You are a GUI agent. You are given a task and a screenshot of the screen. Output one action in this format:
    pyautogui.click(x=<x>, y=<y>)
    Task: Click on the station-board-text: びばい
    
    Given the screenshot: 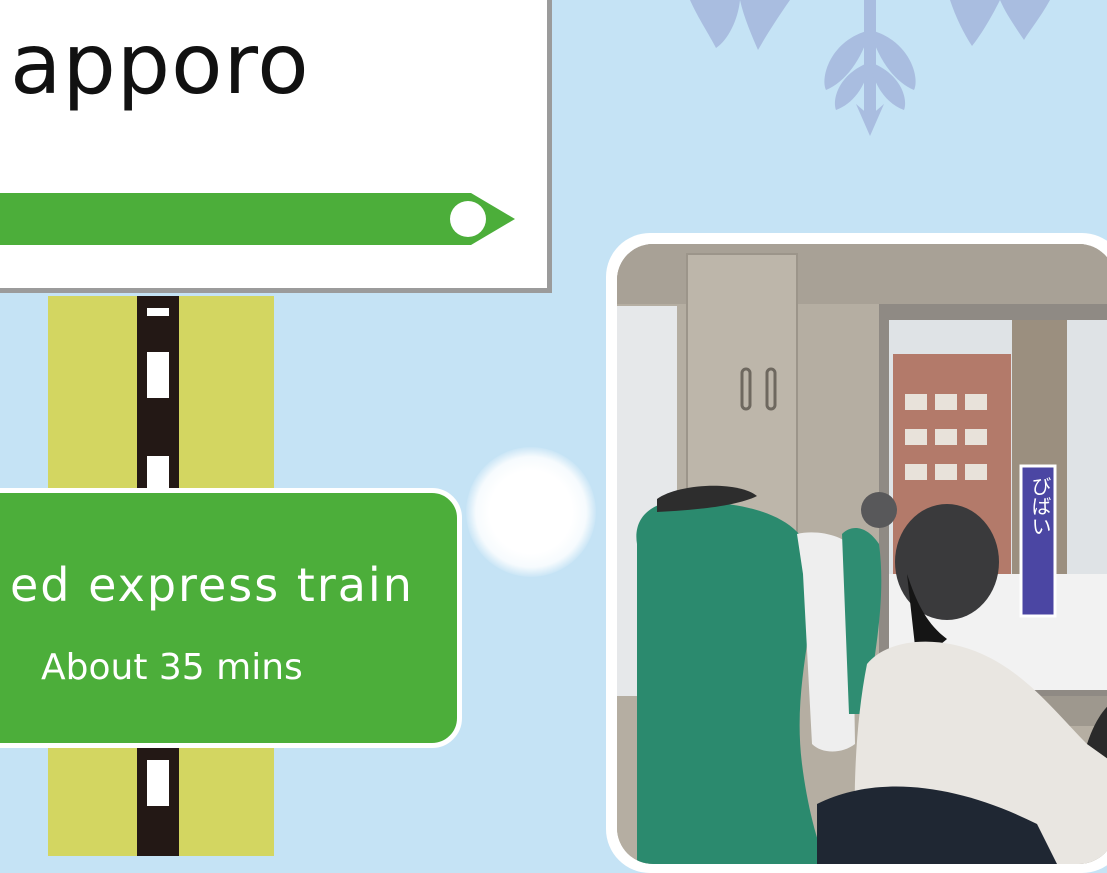 What is the action you would take?
    pyautogui.click(x=1040, y=506)
    